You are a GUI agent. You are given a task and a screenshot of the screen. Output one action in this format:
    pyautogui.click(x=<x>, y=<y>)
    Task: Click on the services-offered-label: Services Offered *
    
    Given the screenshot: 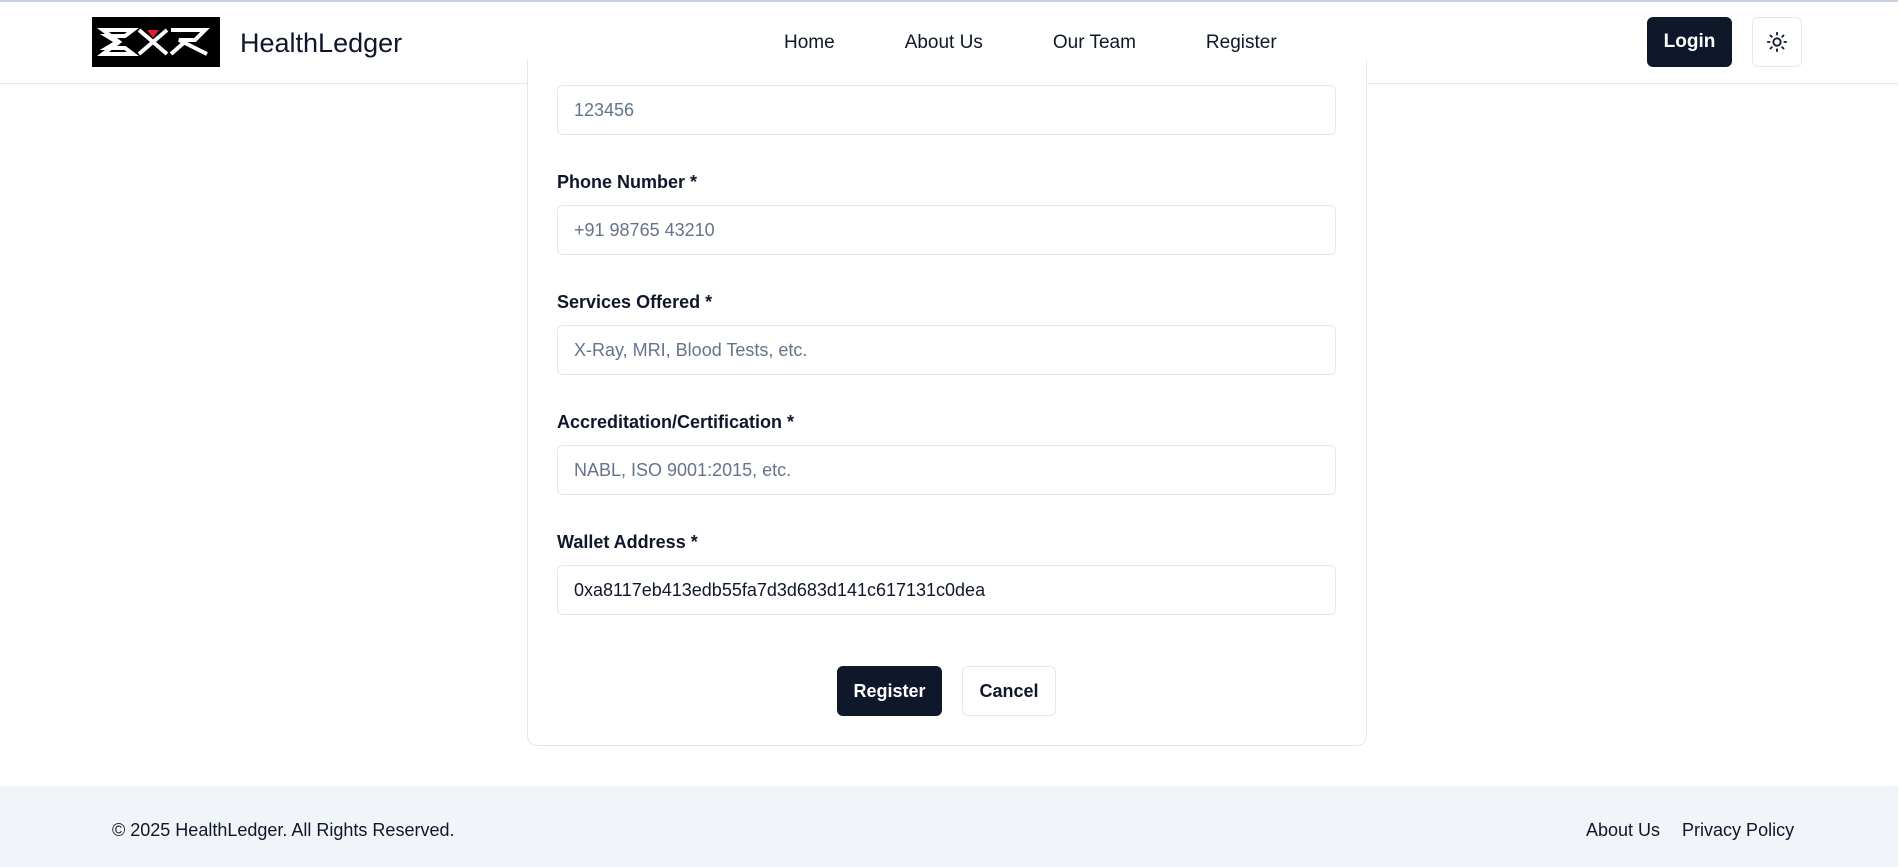 What is the action you would take?
    pyautogui.click(x=635, y=302)
    